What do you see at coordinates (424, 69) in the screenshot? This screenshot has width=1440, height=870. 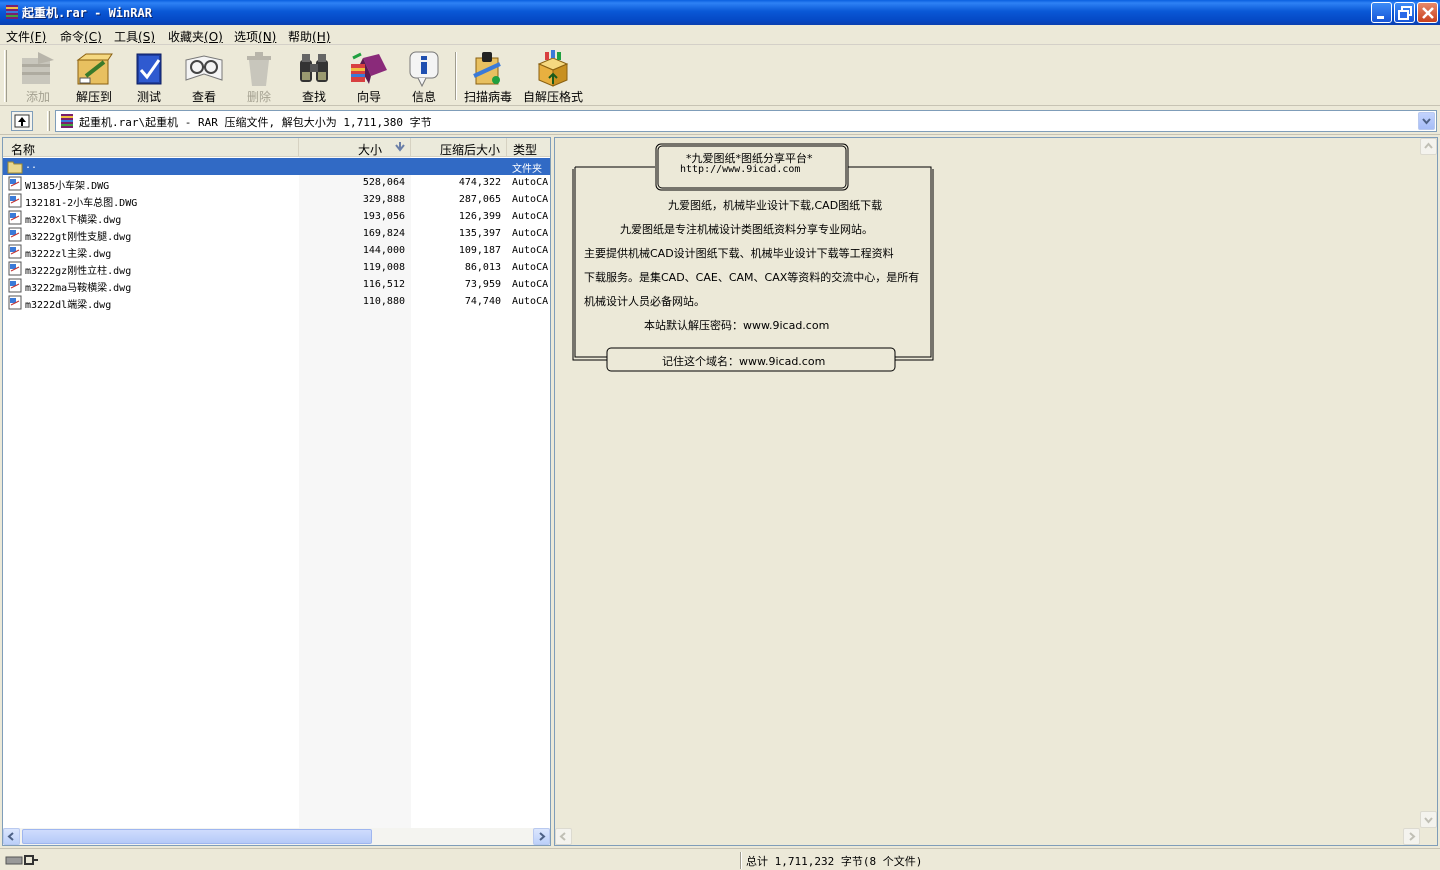 I see `info-icon` at bounding box center [424, 69].